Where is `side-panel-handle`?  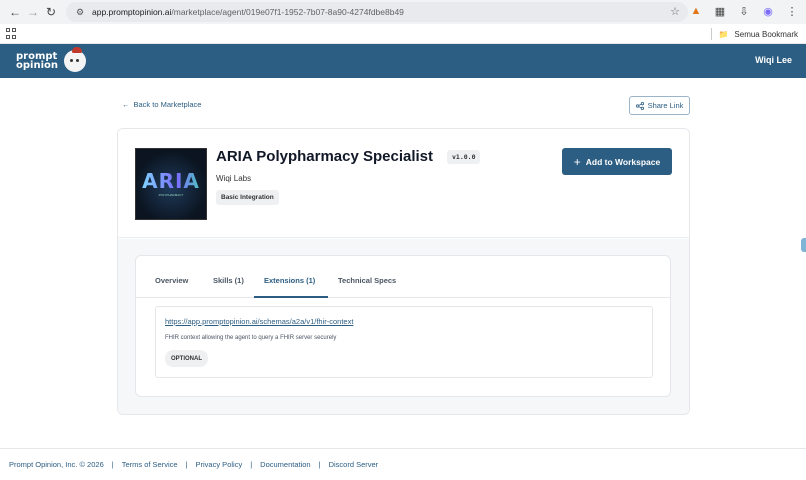
side-panel-handle is located at coordinates (803, 245).